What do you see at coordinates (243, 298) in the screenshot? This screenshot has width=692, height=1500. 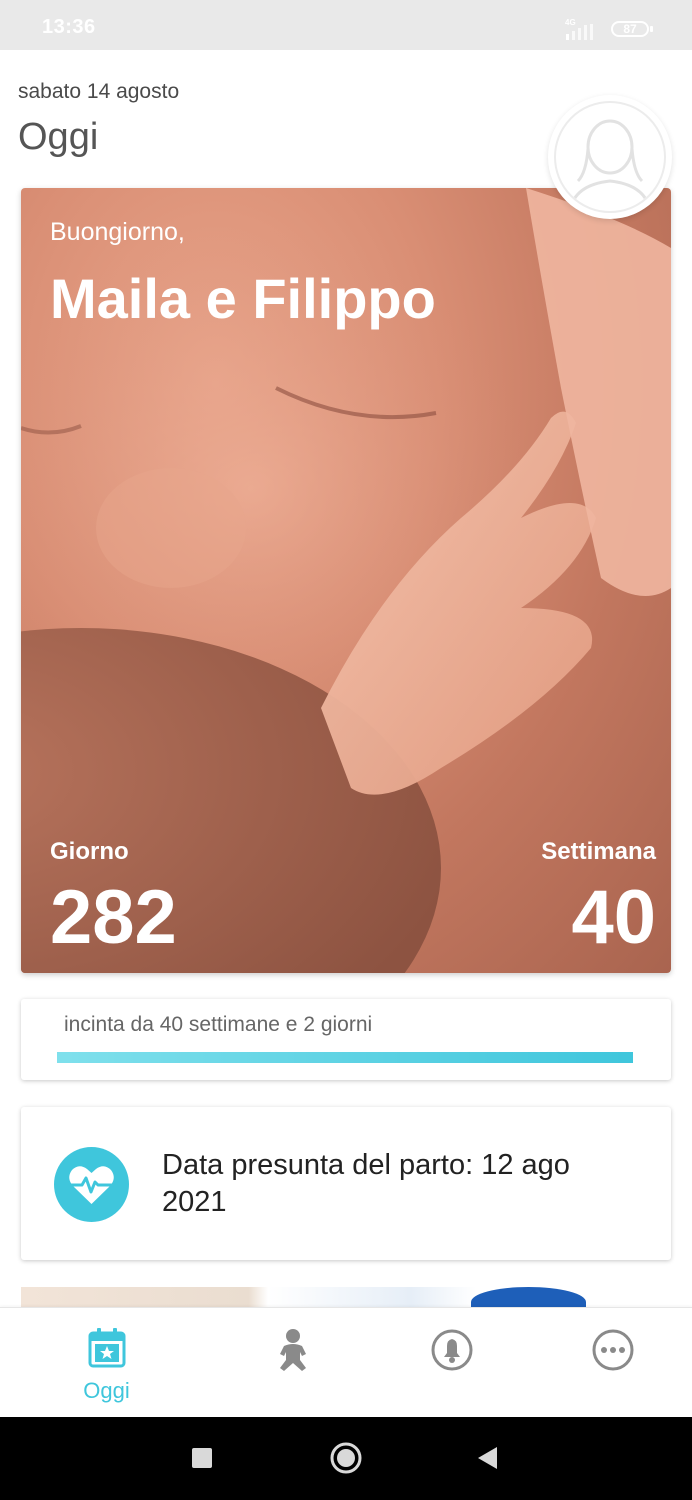 I see `parent-names: Maila e Filippo` at bounding box center [243, 298].